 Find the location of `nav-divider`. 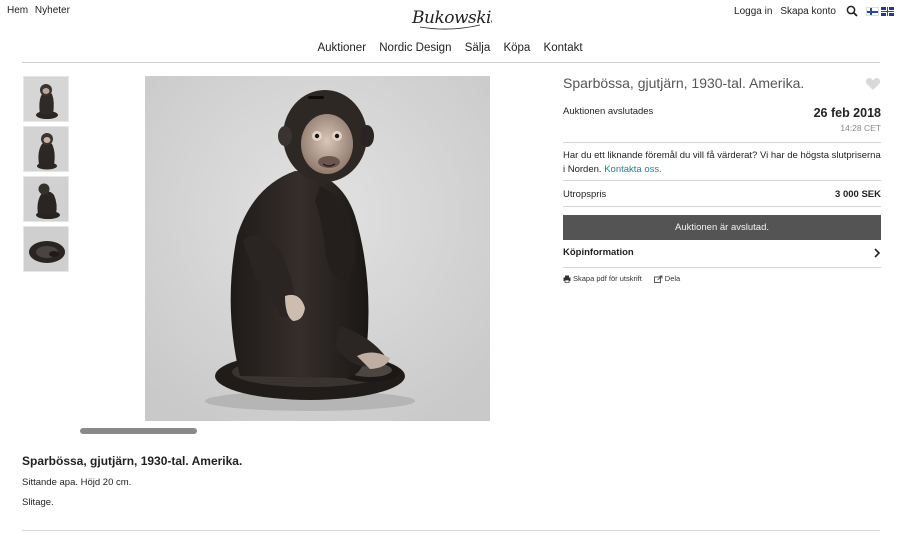

nav-divider is located at coordinates (451, 62).